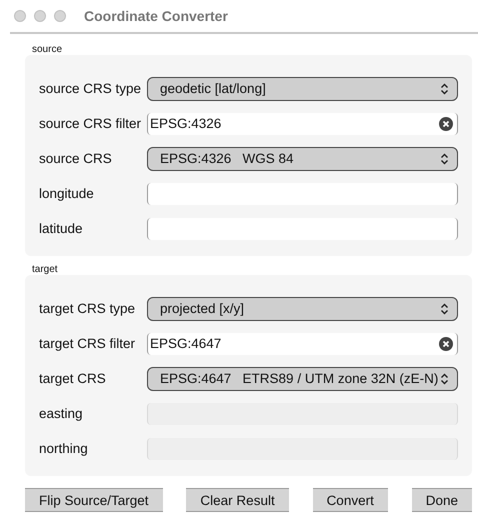  Describe the element at coordinates (60, 16) in the screenshot. I see `zoom-icon` at that location.